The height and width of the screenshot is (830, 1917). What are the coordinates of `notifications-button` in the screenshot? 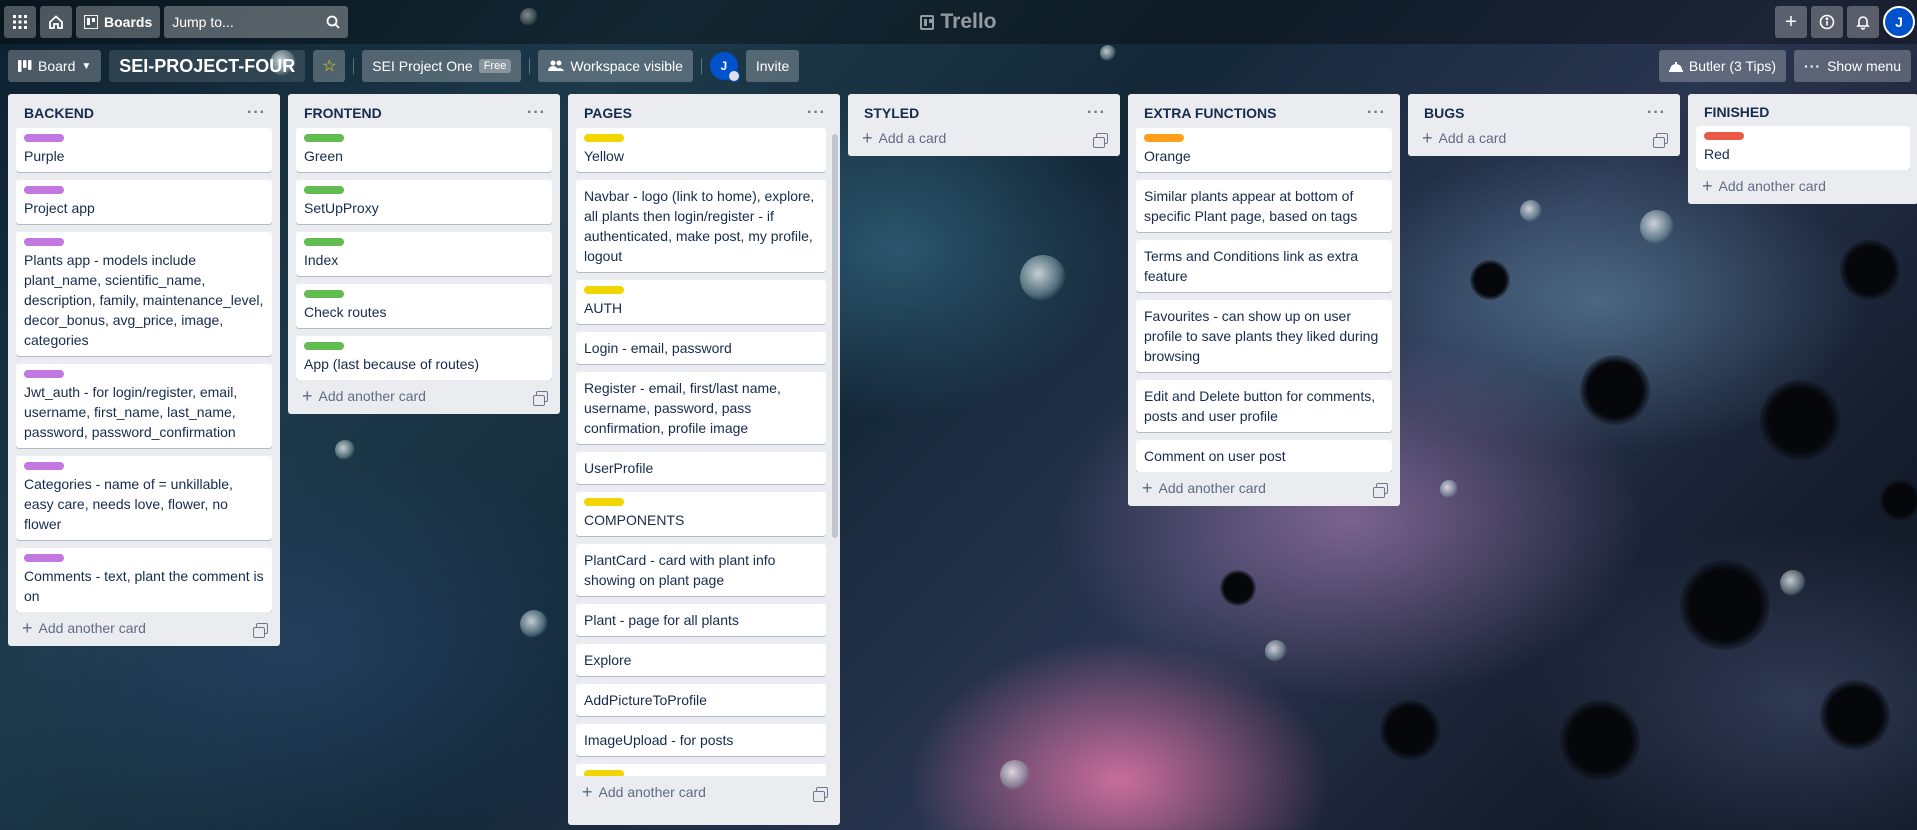 It's located at (1863, 22).